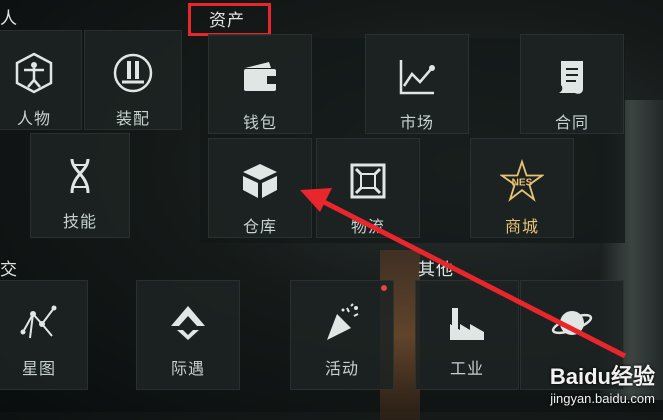  I want to click on nes-logo-text: NES, so click(522, 183).